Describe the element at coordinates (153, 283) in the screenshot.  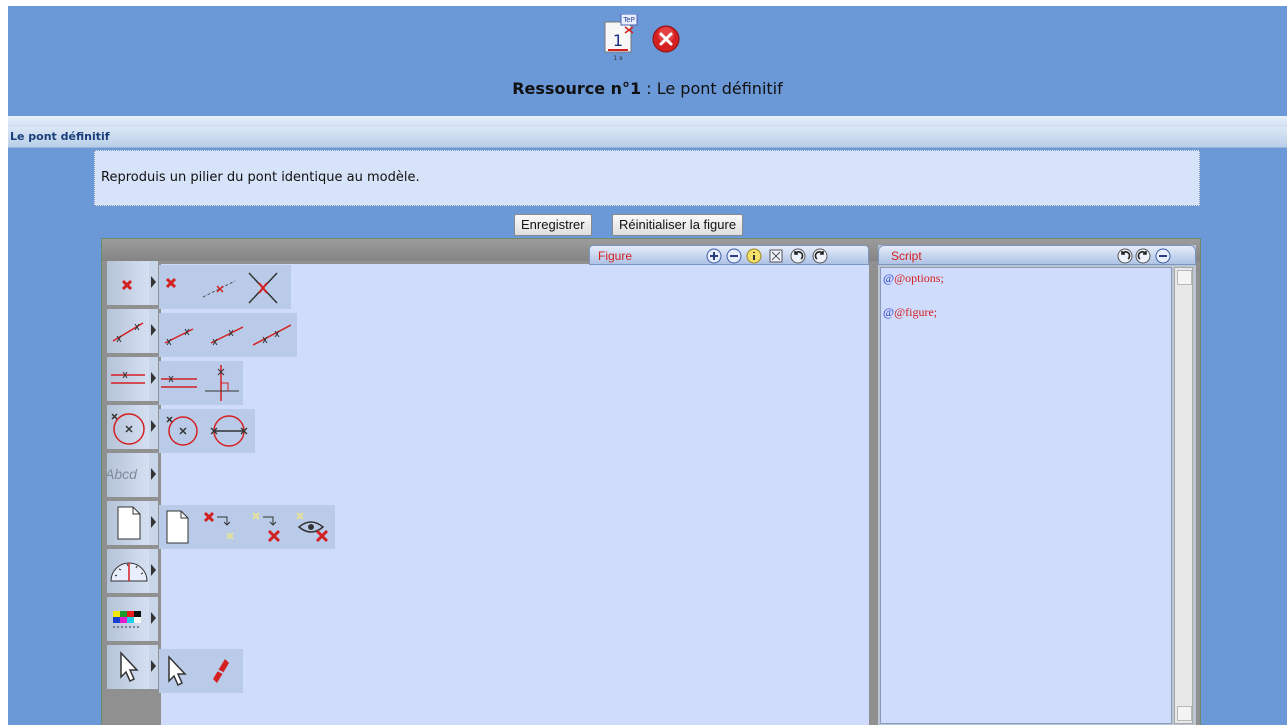
I see `point-tool-expand` at that location.